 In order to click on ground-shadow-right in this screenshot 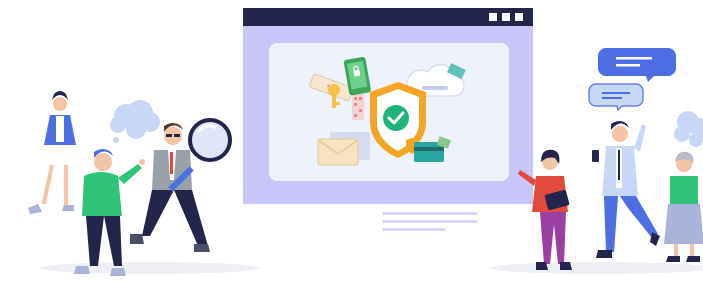, I will do `click(596, 268)`.